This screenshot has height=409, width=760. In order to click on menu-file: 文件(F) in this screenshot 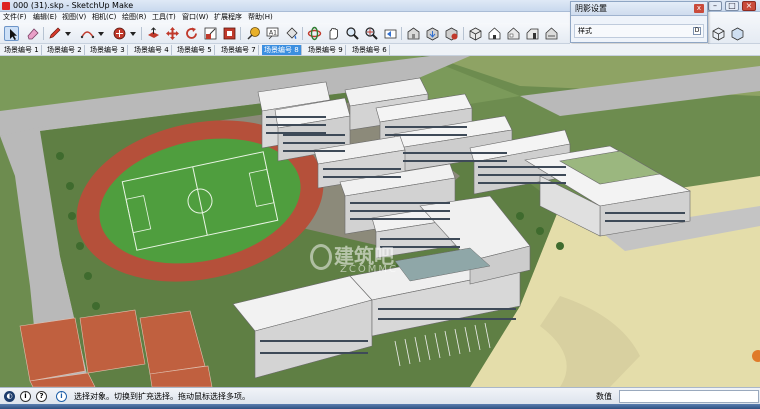, I will do `click(15, 17)`.